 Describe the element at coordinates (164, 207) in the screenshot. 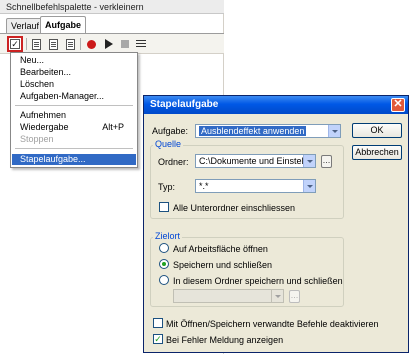

I see `include-subfolders-checkbox` at that location.